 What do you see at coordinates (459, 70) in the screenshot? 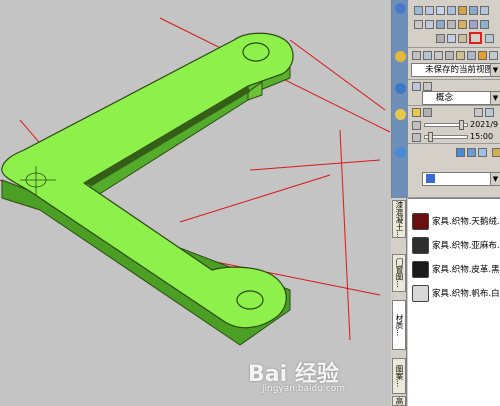
I see `named-view-value: 未保存的当前视图` at bounding box center [459, 70].